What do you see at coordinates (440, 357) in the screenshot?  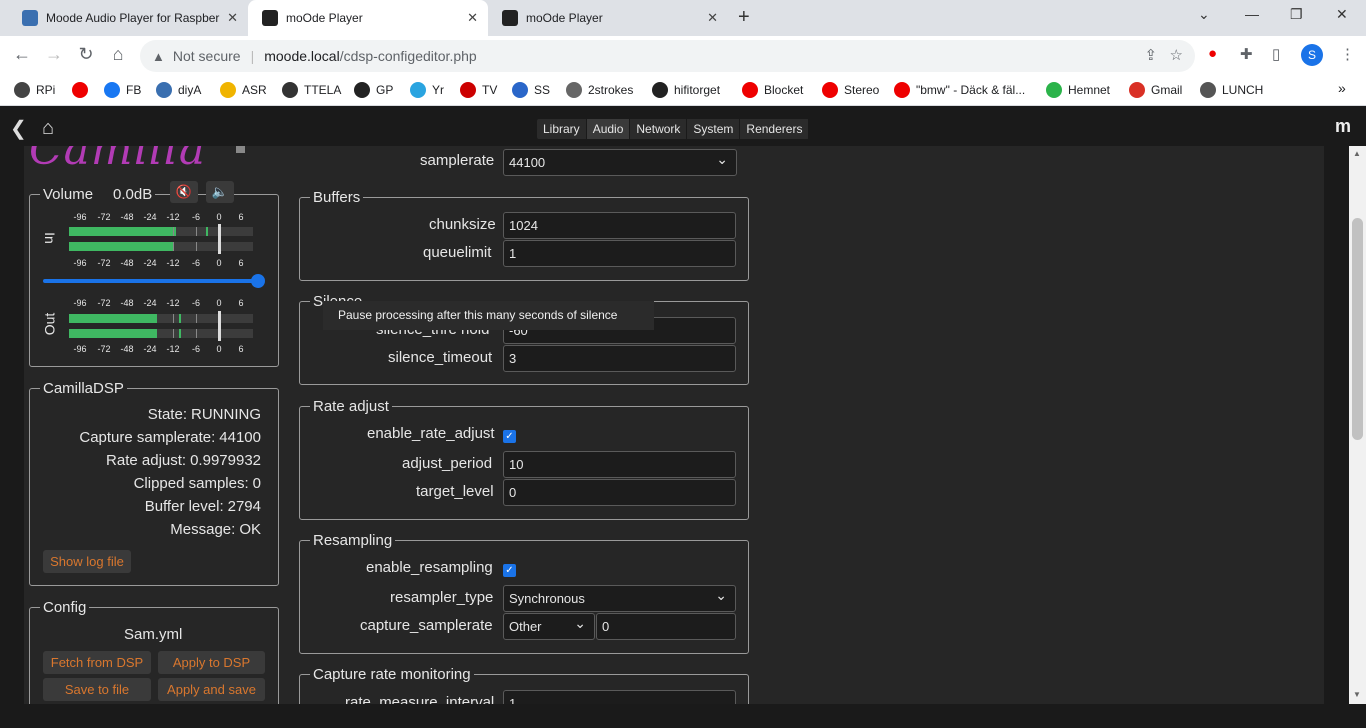 I see `silence-timeout-label: silence_timeout` at bounding box center [440, 357].